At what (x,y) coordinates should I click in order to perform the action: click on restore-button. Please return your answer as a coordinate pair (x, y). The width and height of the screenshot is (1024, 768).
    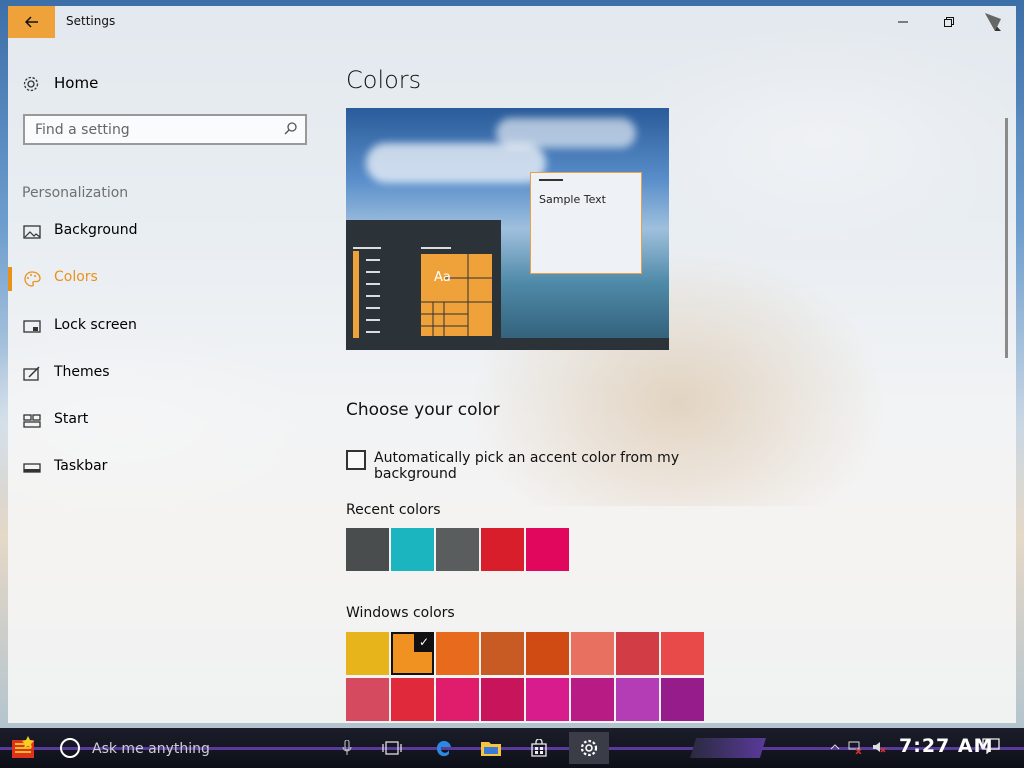
    Looking at the image, I should click on (949, 22).